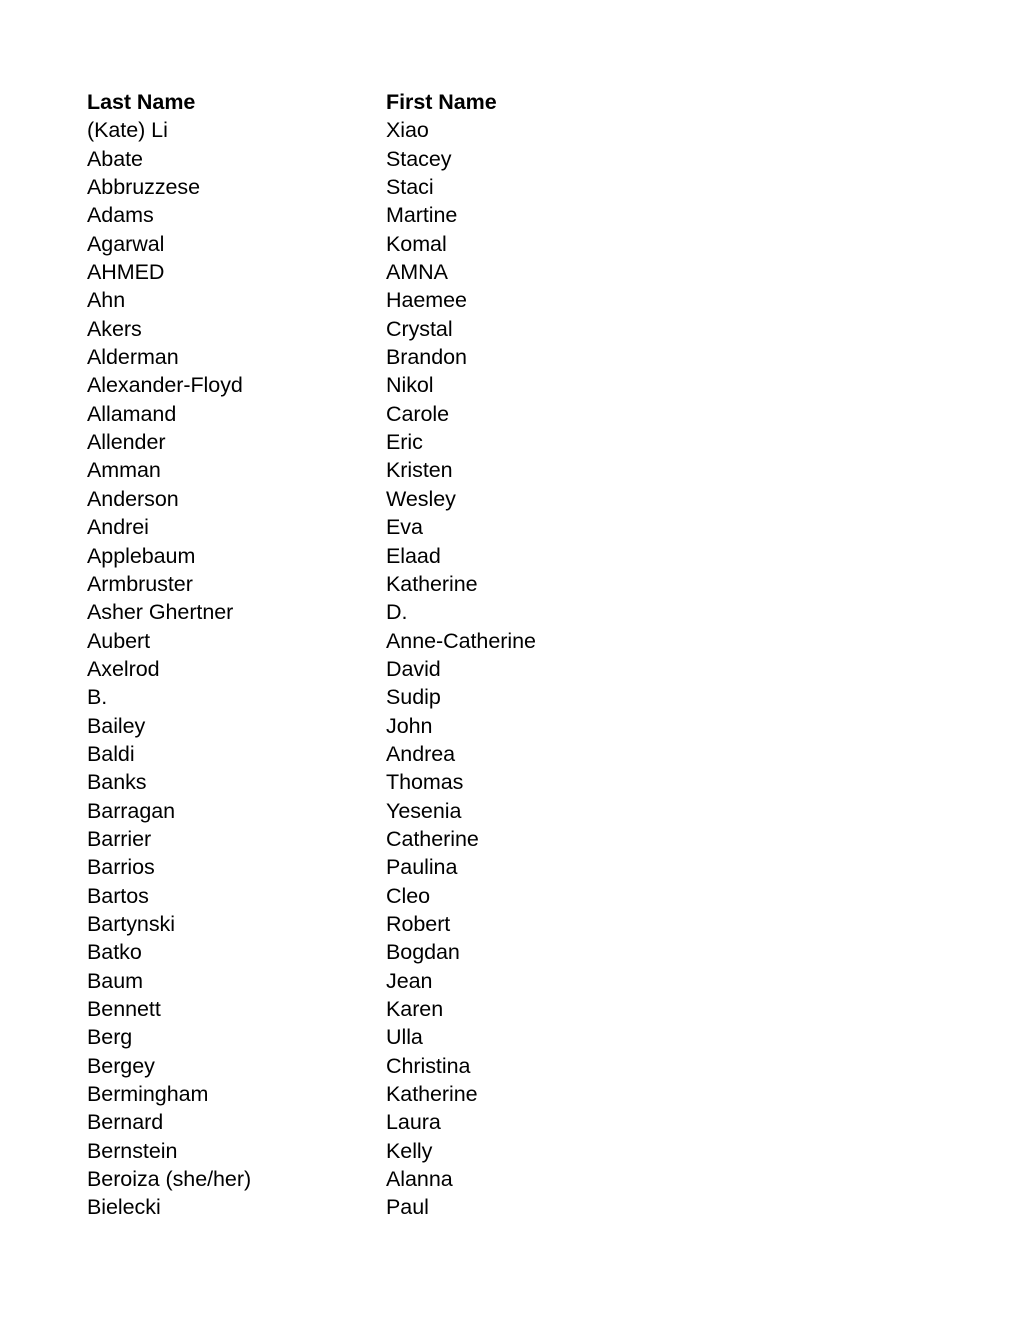 This screenshot has height=1320, width=1020. I want to click on cell-last-name: Applebaum, so click(141, 555).